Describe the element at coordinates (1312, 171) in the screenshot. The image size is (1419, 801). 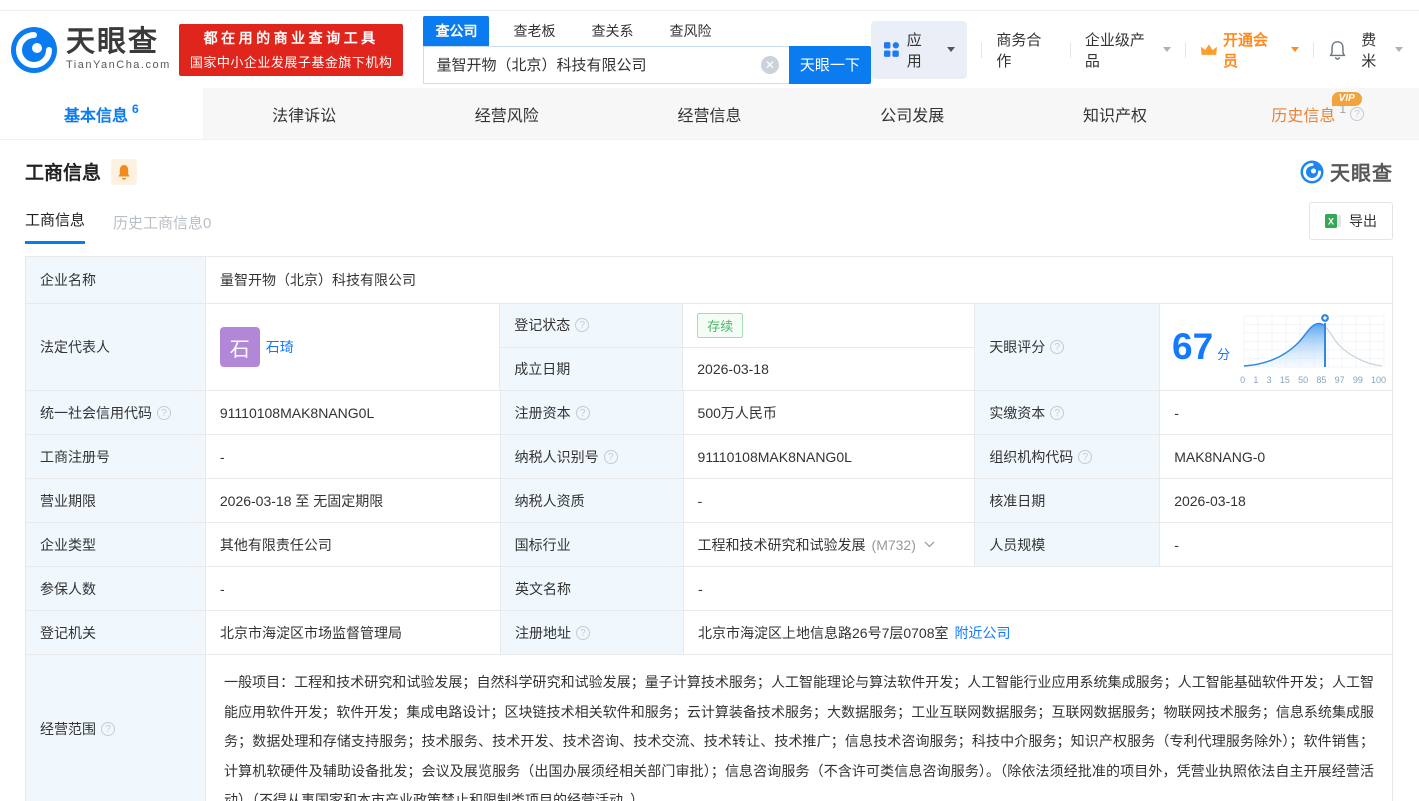
I see `tianyancha-logo-icon` at that location.